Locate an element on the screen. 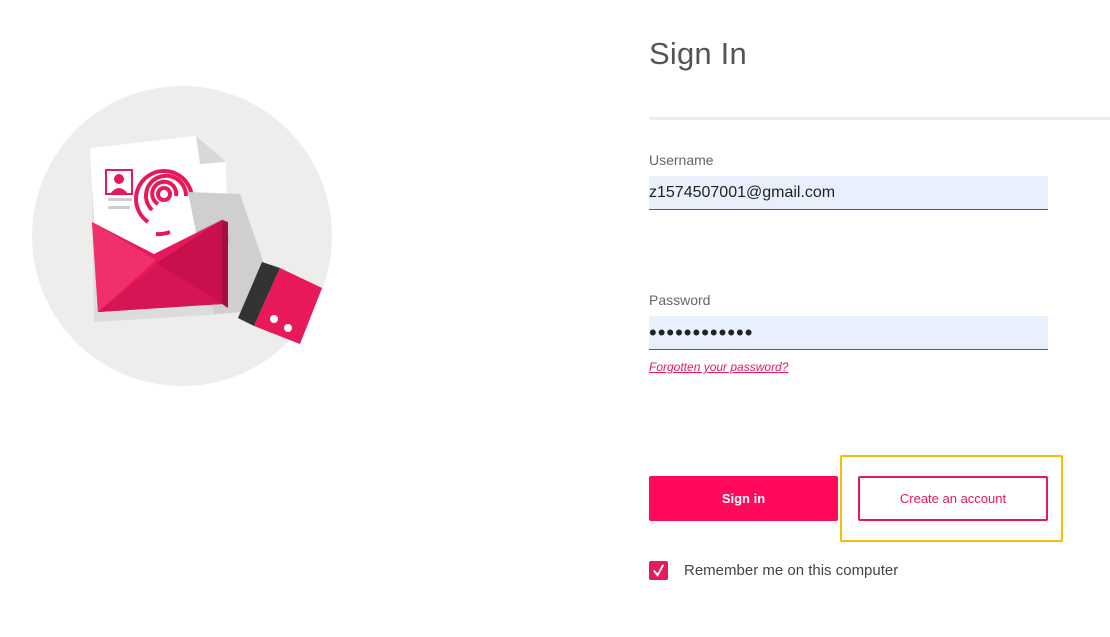 The width and height of the screenshot is (1110, 637). username-input is located at coordinates (848, 193).